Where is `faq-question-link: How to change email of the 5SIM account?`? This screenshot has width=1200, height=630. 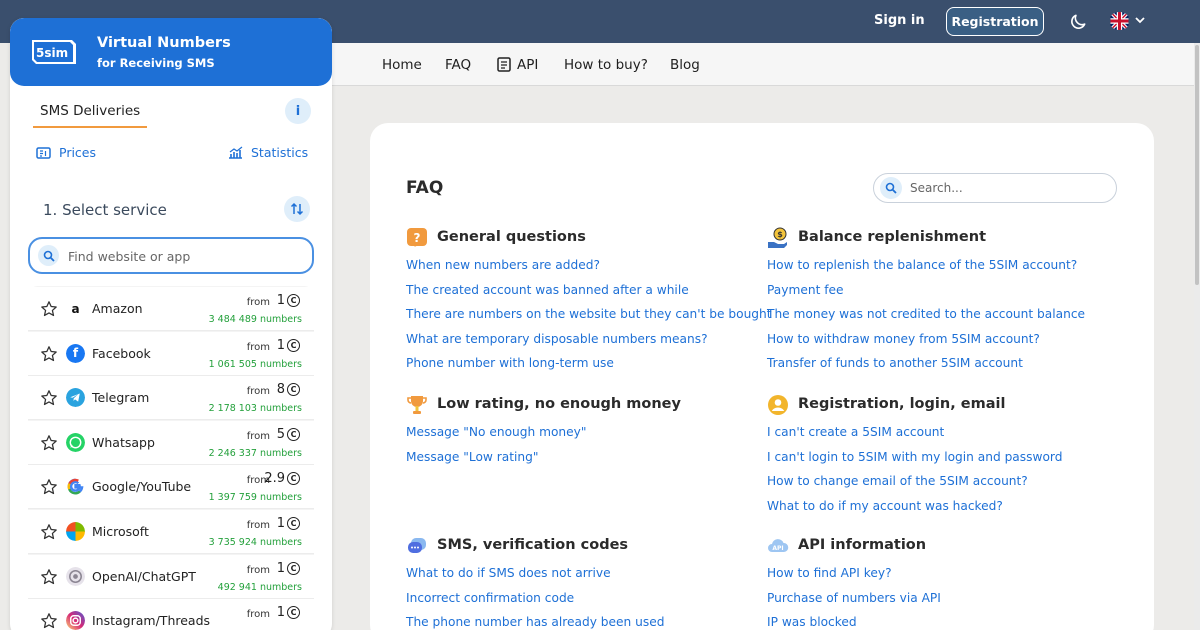
faq-question-link: How to change email of the 5SIM account? is located at coordinates (897, 481).